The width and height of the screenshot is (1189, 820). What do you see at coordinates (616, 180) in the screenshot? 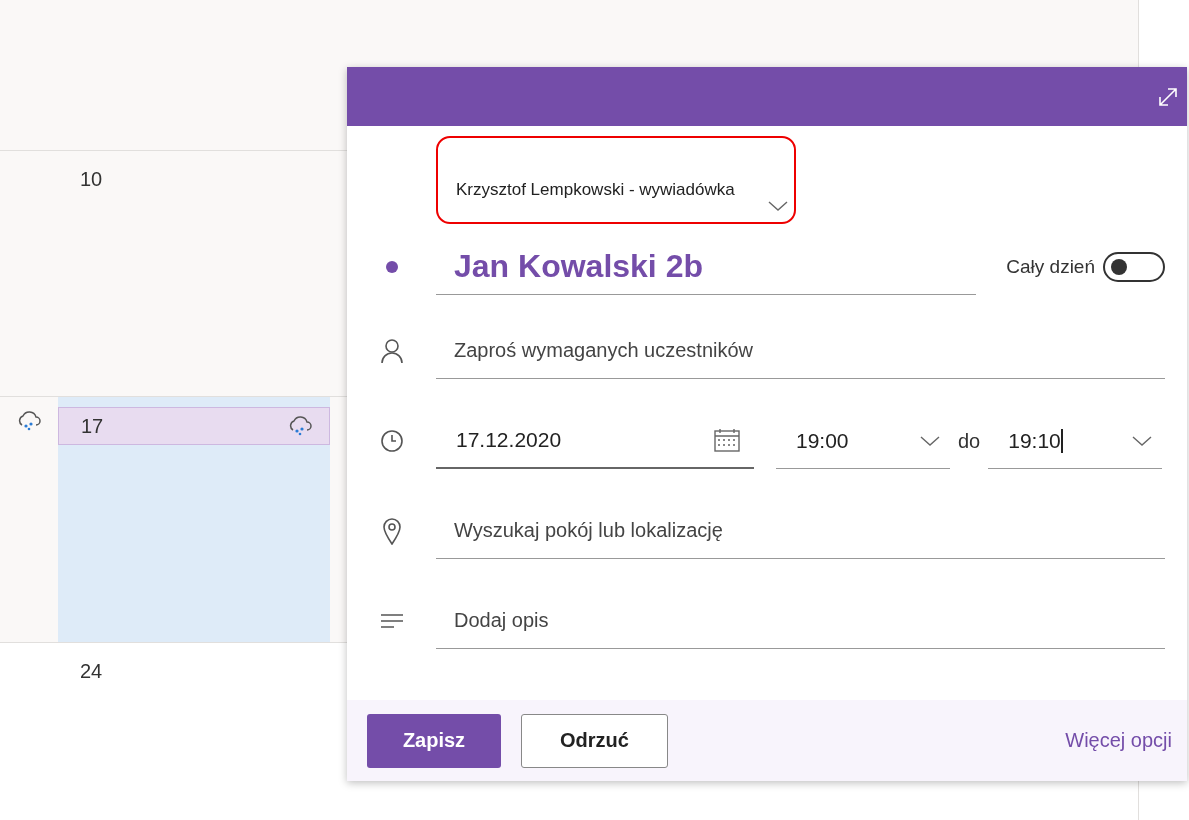
I see `calendar-dropdown: Krzysztof Lempkowski - wywiadówka` at bounding box center [616, 180].